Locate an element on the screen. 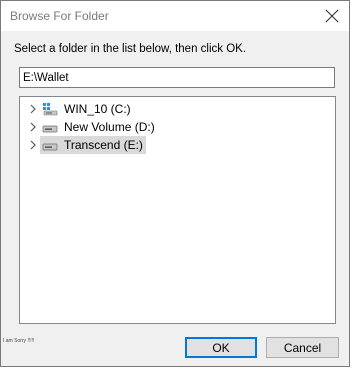 This screenshot has height=369, width=352. tree-node-e-drive: Transcend (E:) is located at coordinates (93, 145).